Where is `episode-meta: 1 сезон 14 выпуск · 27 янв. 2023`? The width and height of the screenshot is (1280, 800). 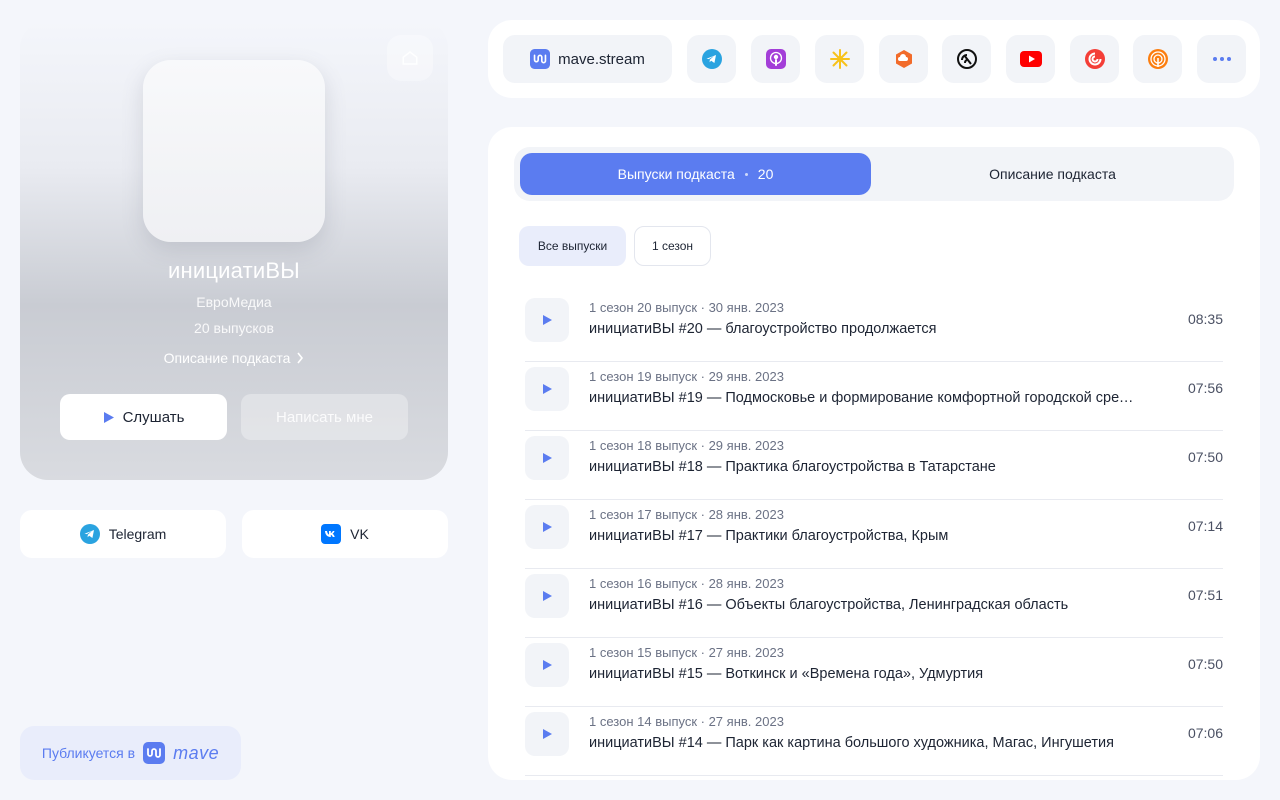 episode-meta: 1 сезон 14 выпуск · 27 янв. 2023 is located at coordinates (686, 721).